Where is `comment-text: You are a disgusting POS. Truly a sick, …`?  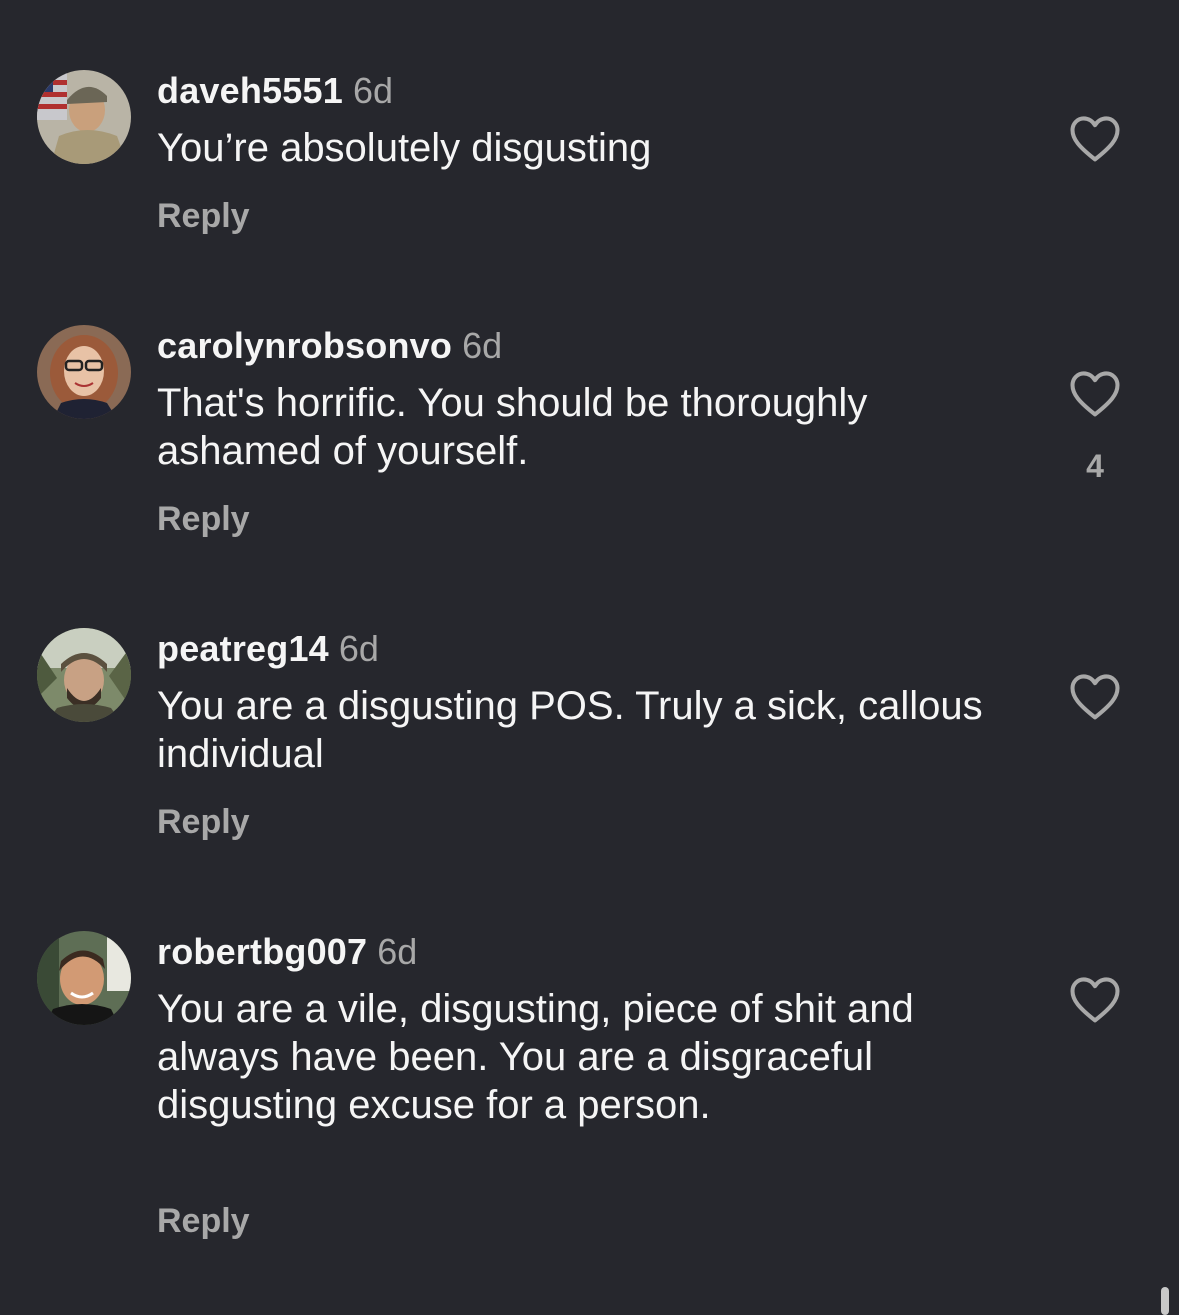
comment-text: You are a disgusting POS. Truly a sick, … is located at coordinates (570, 730).